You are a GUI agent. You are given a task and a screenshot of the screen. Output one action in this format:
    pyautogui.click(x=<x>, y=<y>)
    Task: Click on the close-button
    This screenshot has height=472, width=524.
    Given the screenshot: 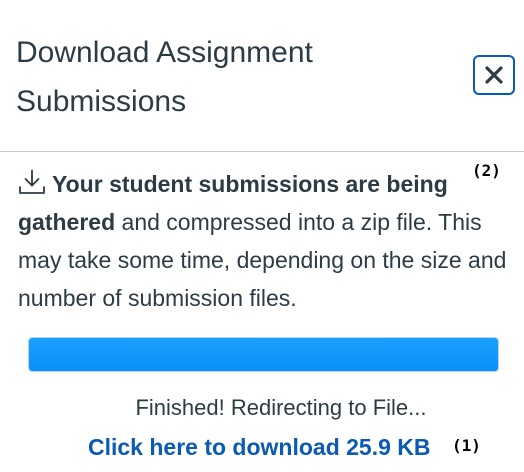 What is the action you would take?
    pyautogui.click(x=494, y=75)
    